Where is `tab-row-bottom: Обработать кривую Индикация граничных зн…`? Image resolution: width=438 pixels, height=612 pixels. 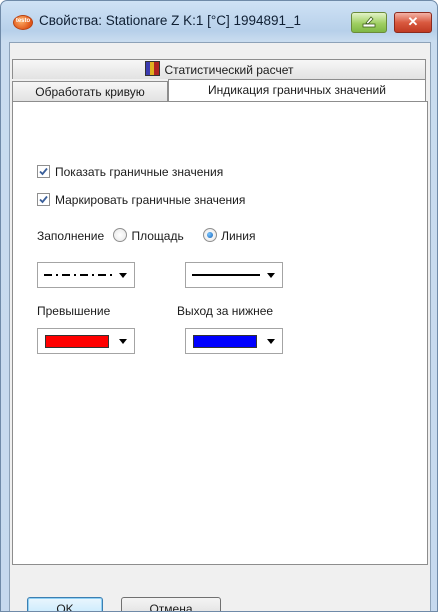
tab-row-bottom: Обработать кривую Индикация граничных зн… is located at coordinates (220, 90).